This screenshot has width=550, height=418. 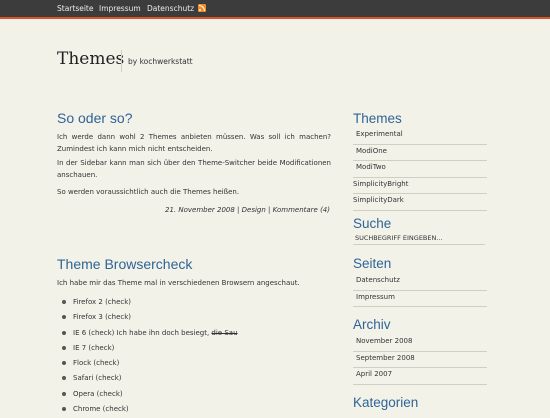 I want to click on post-category-link: Design, so click(x=254, y=210).